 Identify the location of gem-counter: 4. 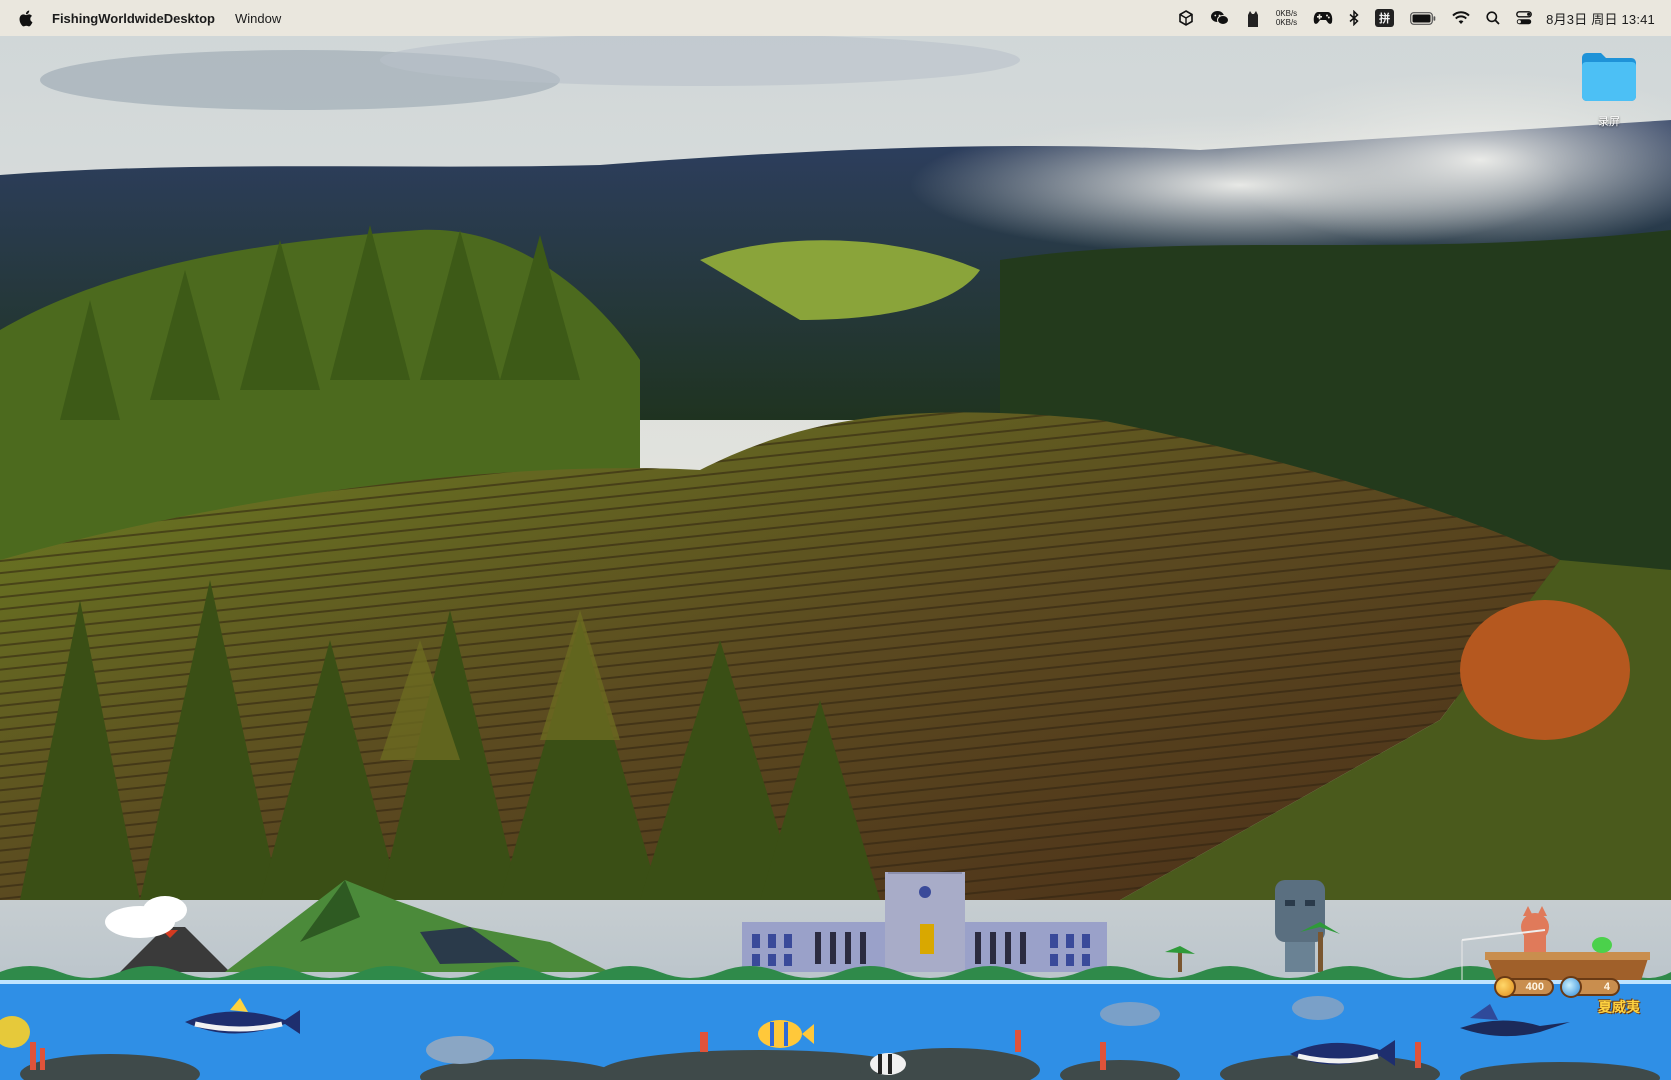
(1590, 987).